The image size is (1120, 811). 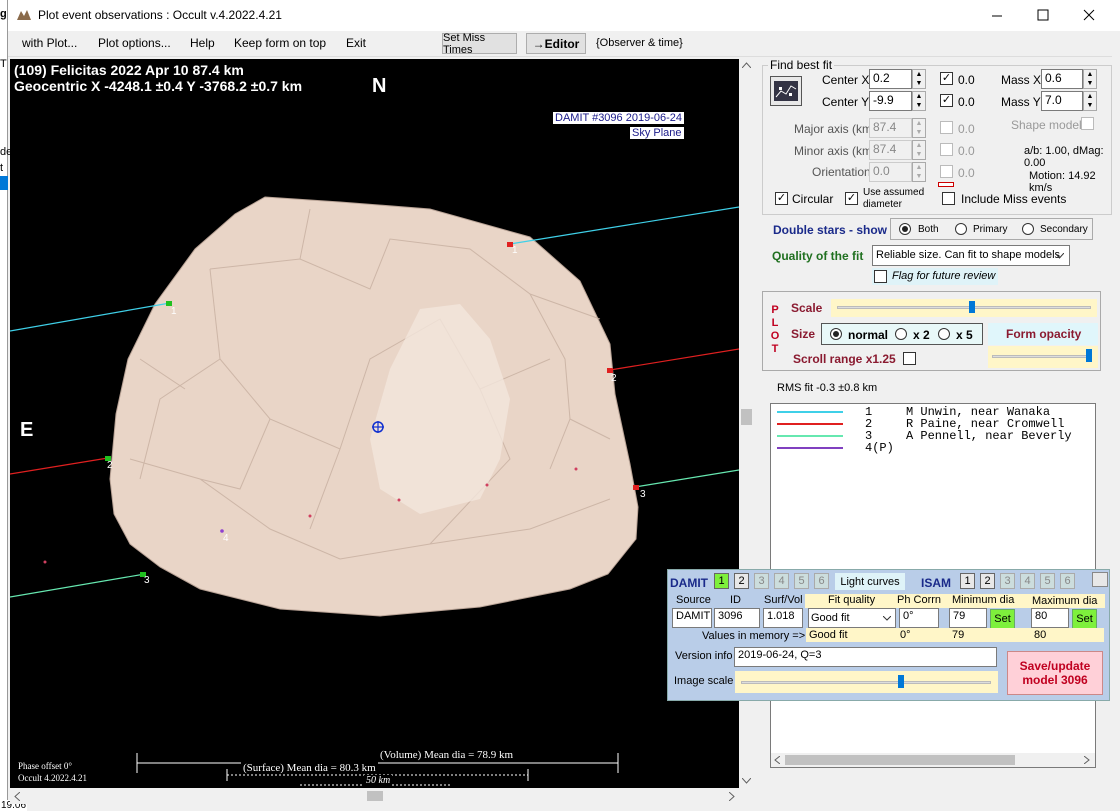 I want to click on diameter-text: diameter, so click(x=882, y=204).